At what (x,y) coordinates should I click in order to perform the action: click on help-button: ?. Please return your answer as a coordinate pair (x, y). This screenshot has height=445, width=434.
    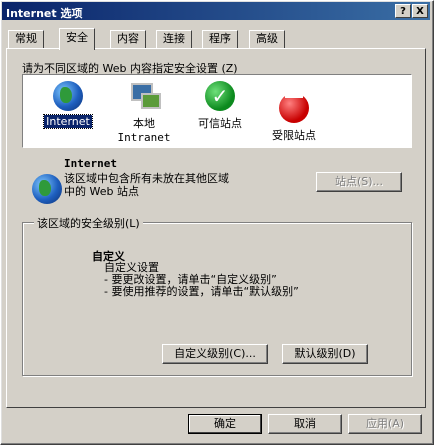
    Looking at the image, I should click on (403, 11).